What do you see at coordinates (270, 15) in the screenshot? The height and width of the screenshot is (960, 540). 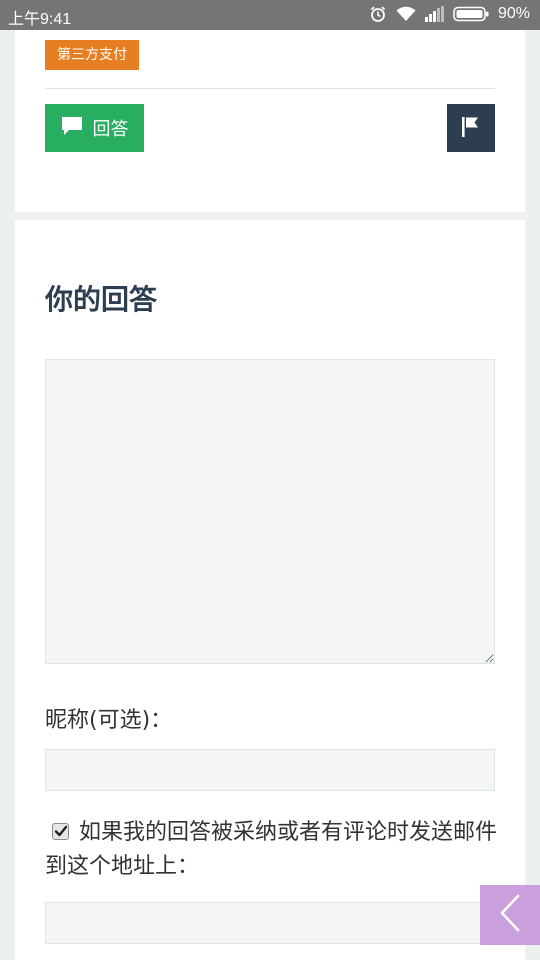 I see `status-bar: 上午9:41 90%` at bounding box center [270, 15].